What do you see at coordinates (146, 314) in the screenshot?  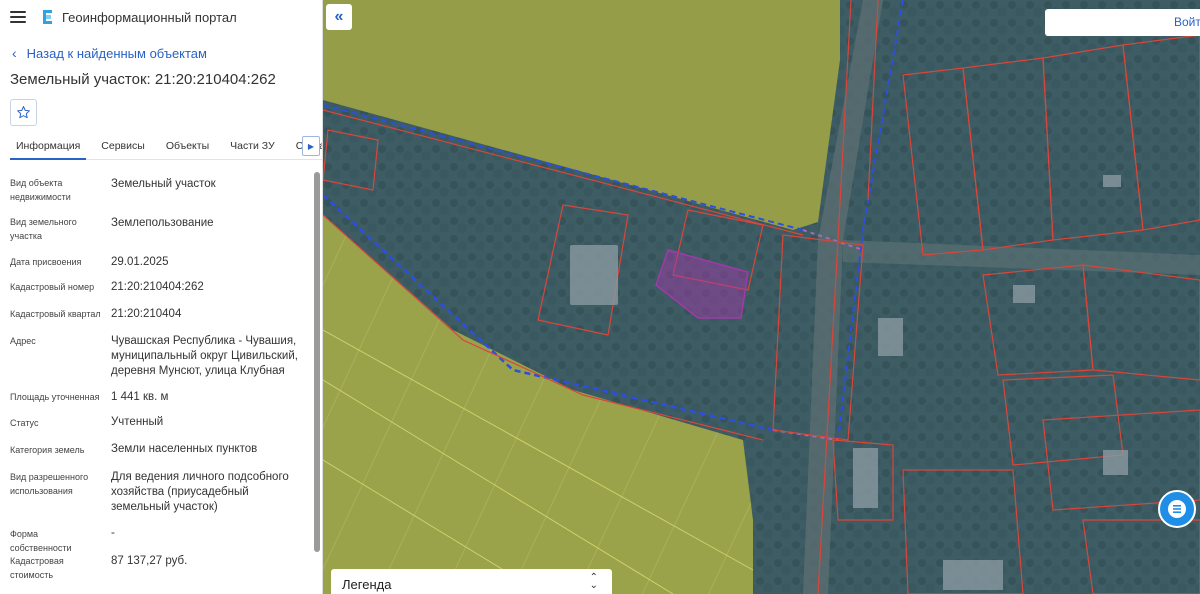 I see `property-value: 21:20:210404` at bounding box center [146, 314].